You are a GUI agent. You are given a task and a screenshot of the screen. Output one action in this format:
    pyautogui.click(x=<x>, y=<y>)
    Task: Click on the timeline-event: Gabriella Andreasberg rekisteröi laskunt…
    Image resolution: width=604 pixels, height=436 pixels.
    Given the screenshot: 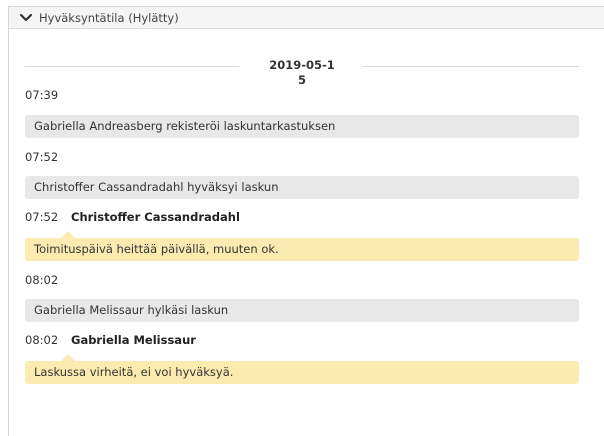 What is the action you would take?
    pyautogui.click(x=302, y=126)
    